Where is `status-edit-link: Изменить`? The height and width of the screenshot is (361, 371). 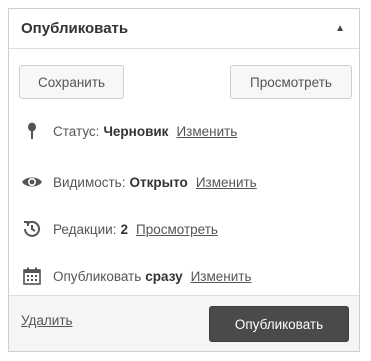 status-edit-link: Изменить is located at coordinates (206, 131).